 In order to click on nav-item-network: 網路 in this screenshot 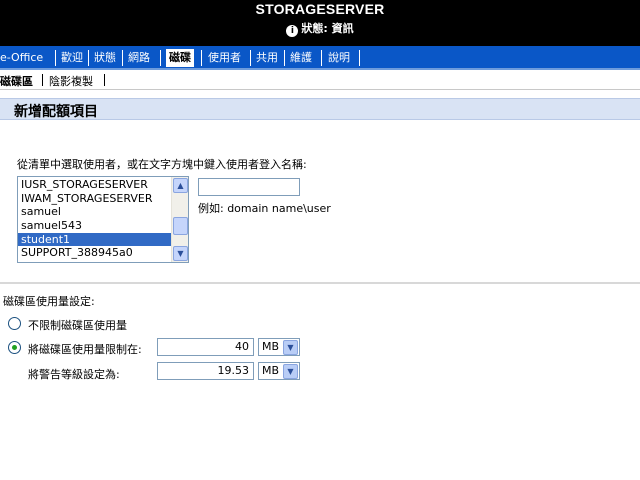, I will do `click(139, 58)`.